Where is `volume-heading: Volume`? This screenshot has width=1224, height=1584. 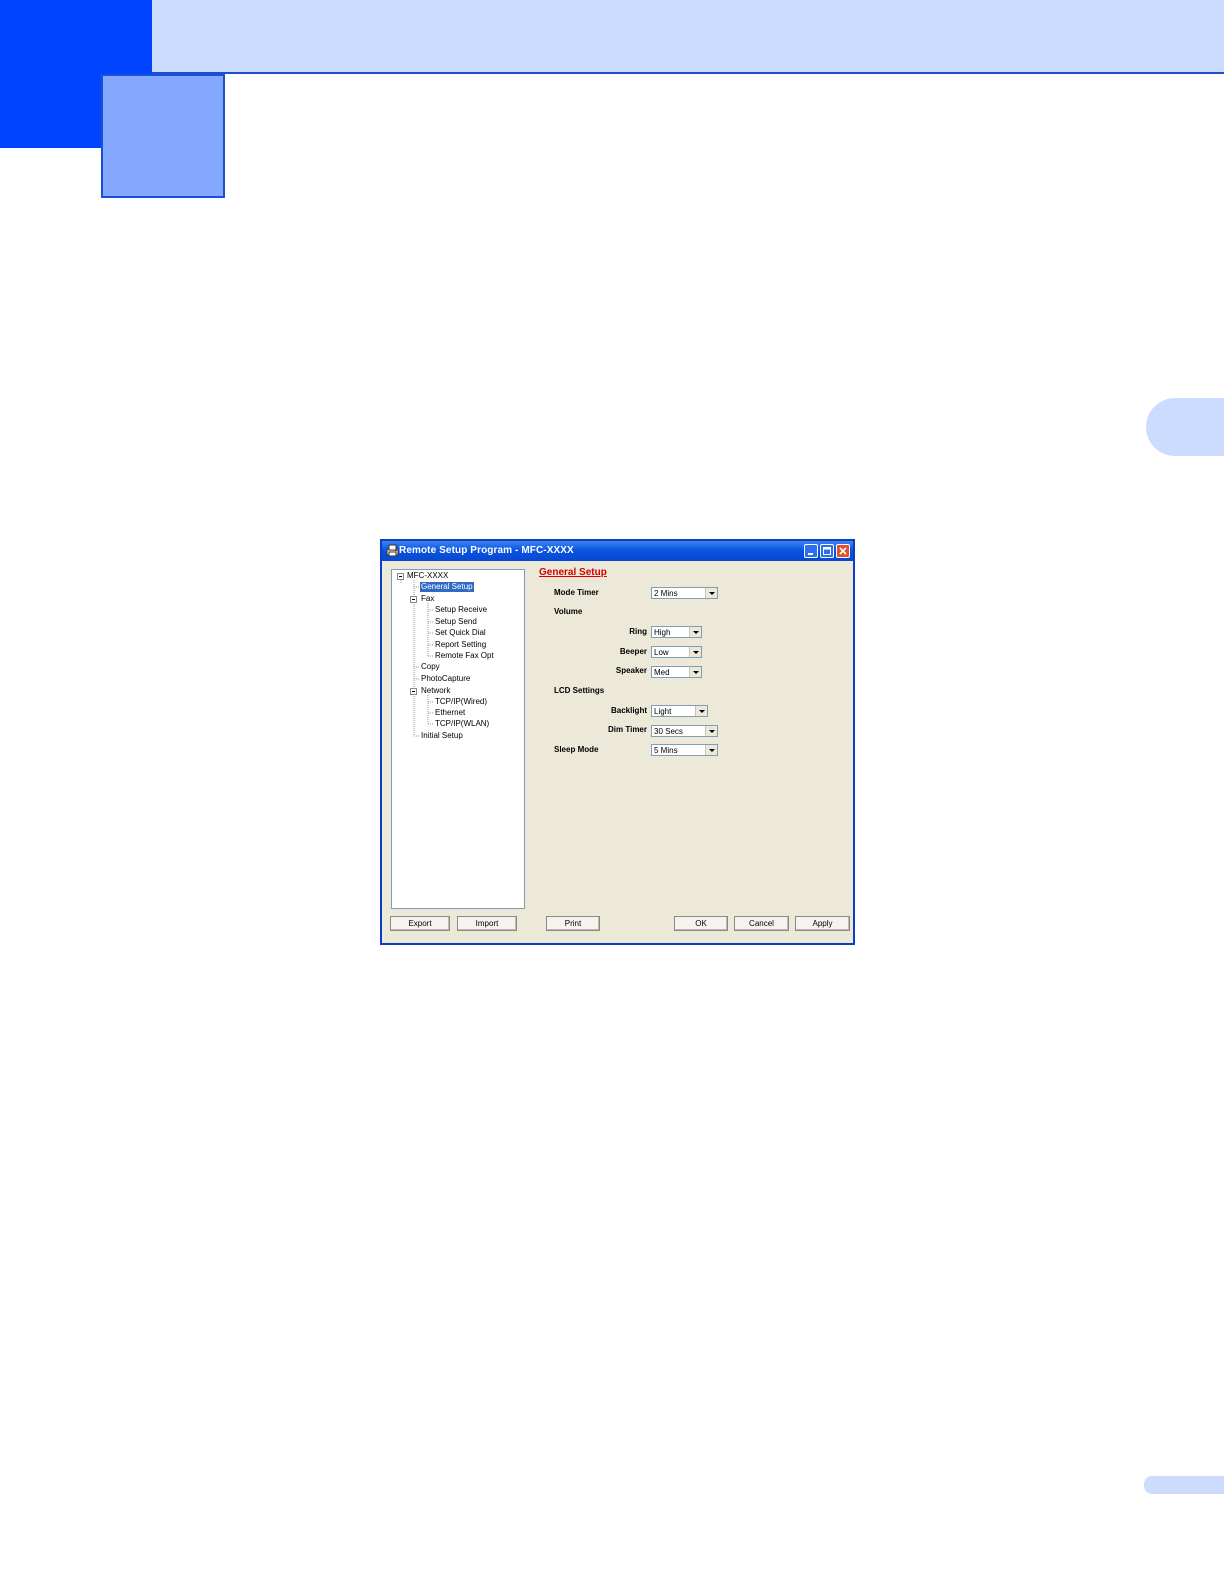 volume-heading: Volume is located at coordinates (568, 611).